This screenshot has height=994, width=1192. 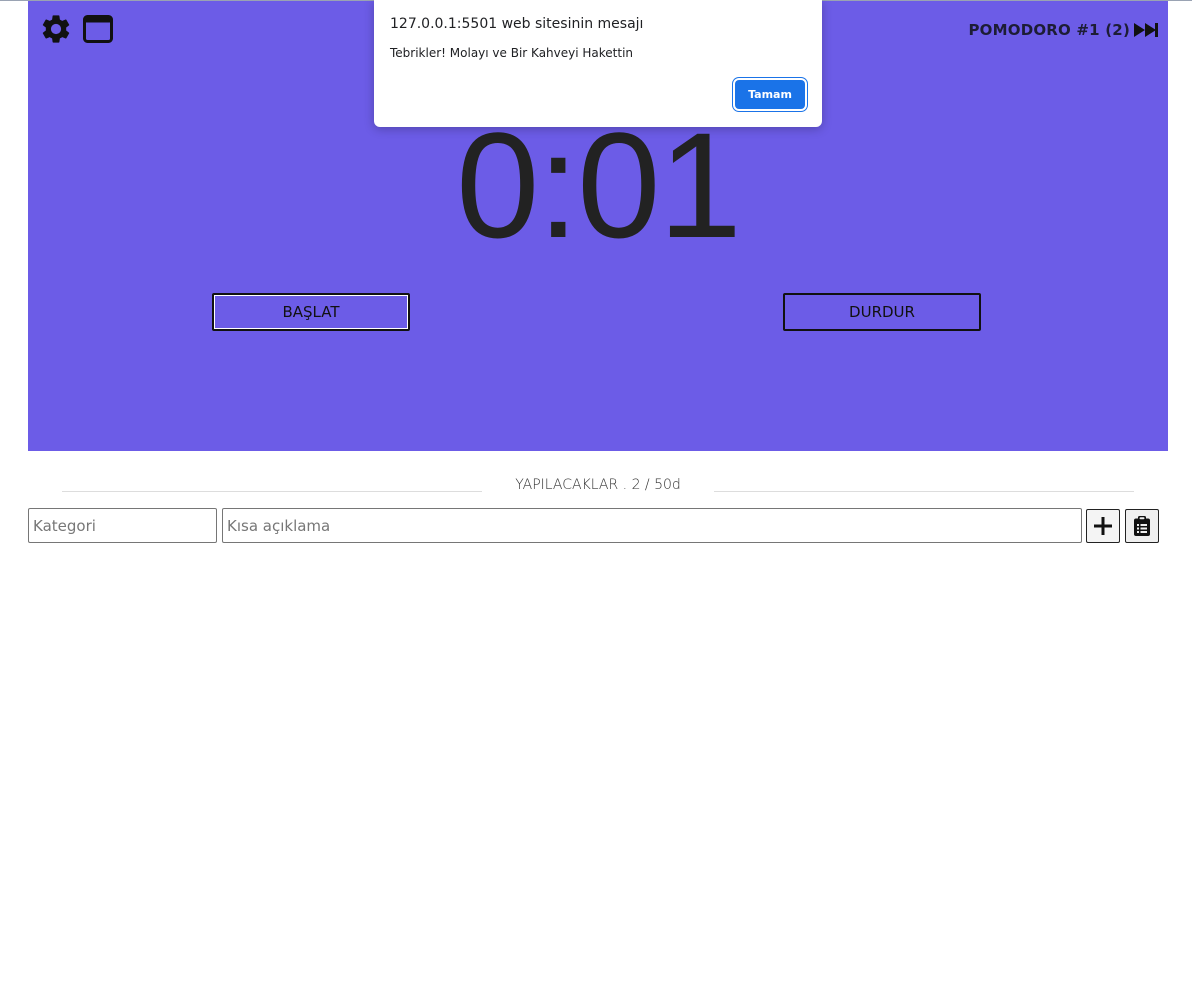 I want to click on clipboard-list-icon, so click(x=1142, y=526).